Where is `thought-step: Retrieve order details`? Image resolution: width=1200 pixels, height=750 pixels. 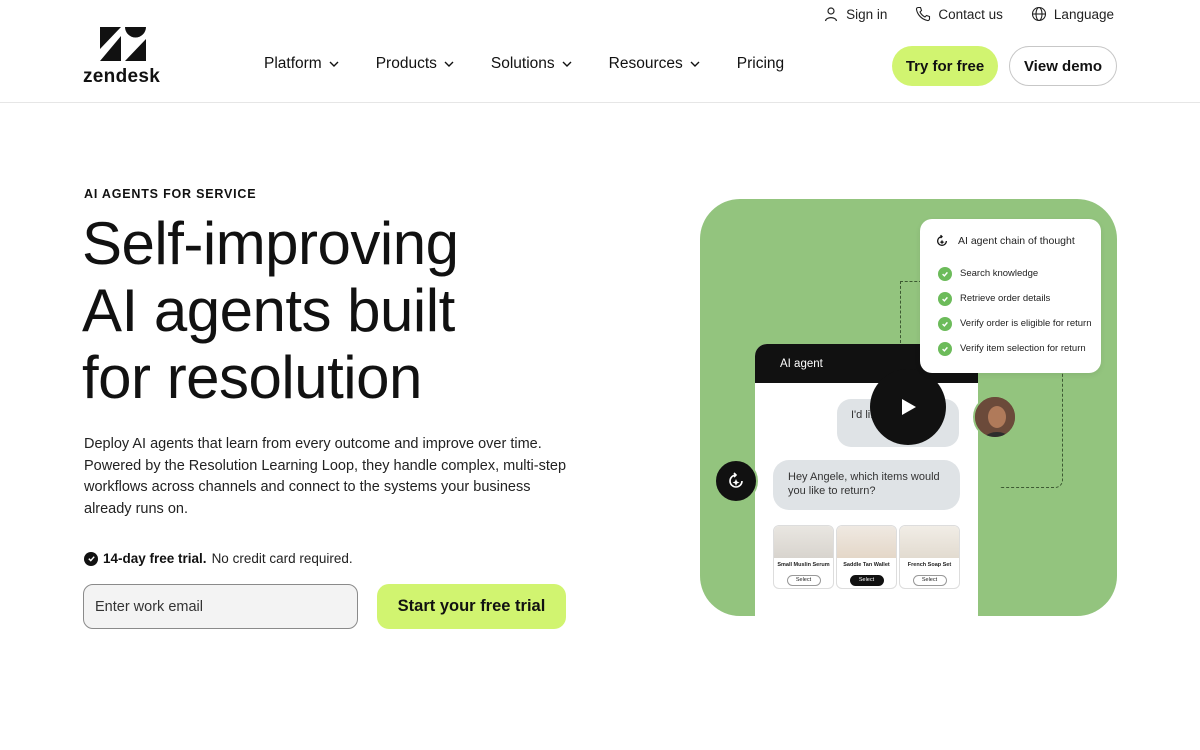
thought-step: Retrieve order details is located at coordinates (1019, 298).